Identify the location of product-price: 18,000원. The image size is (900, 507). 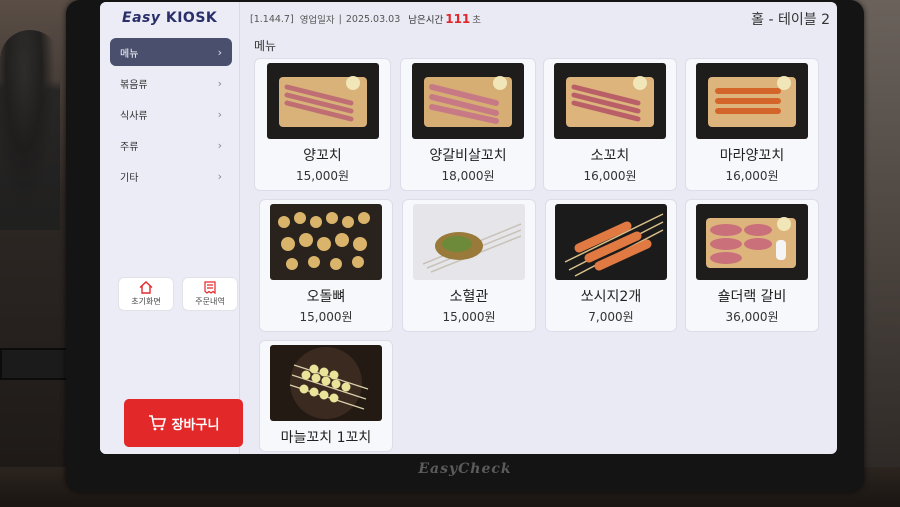
(468, 176).